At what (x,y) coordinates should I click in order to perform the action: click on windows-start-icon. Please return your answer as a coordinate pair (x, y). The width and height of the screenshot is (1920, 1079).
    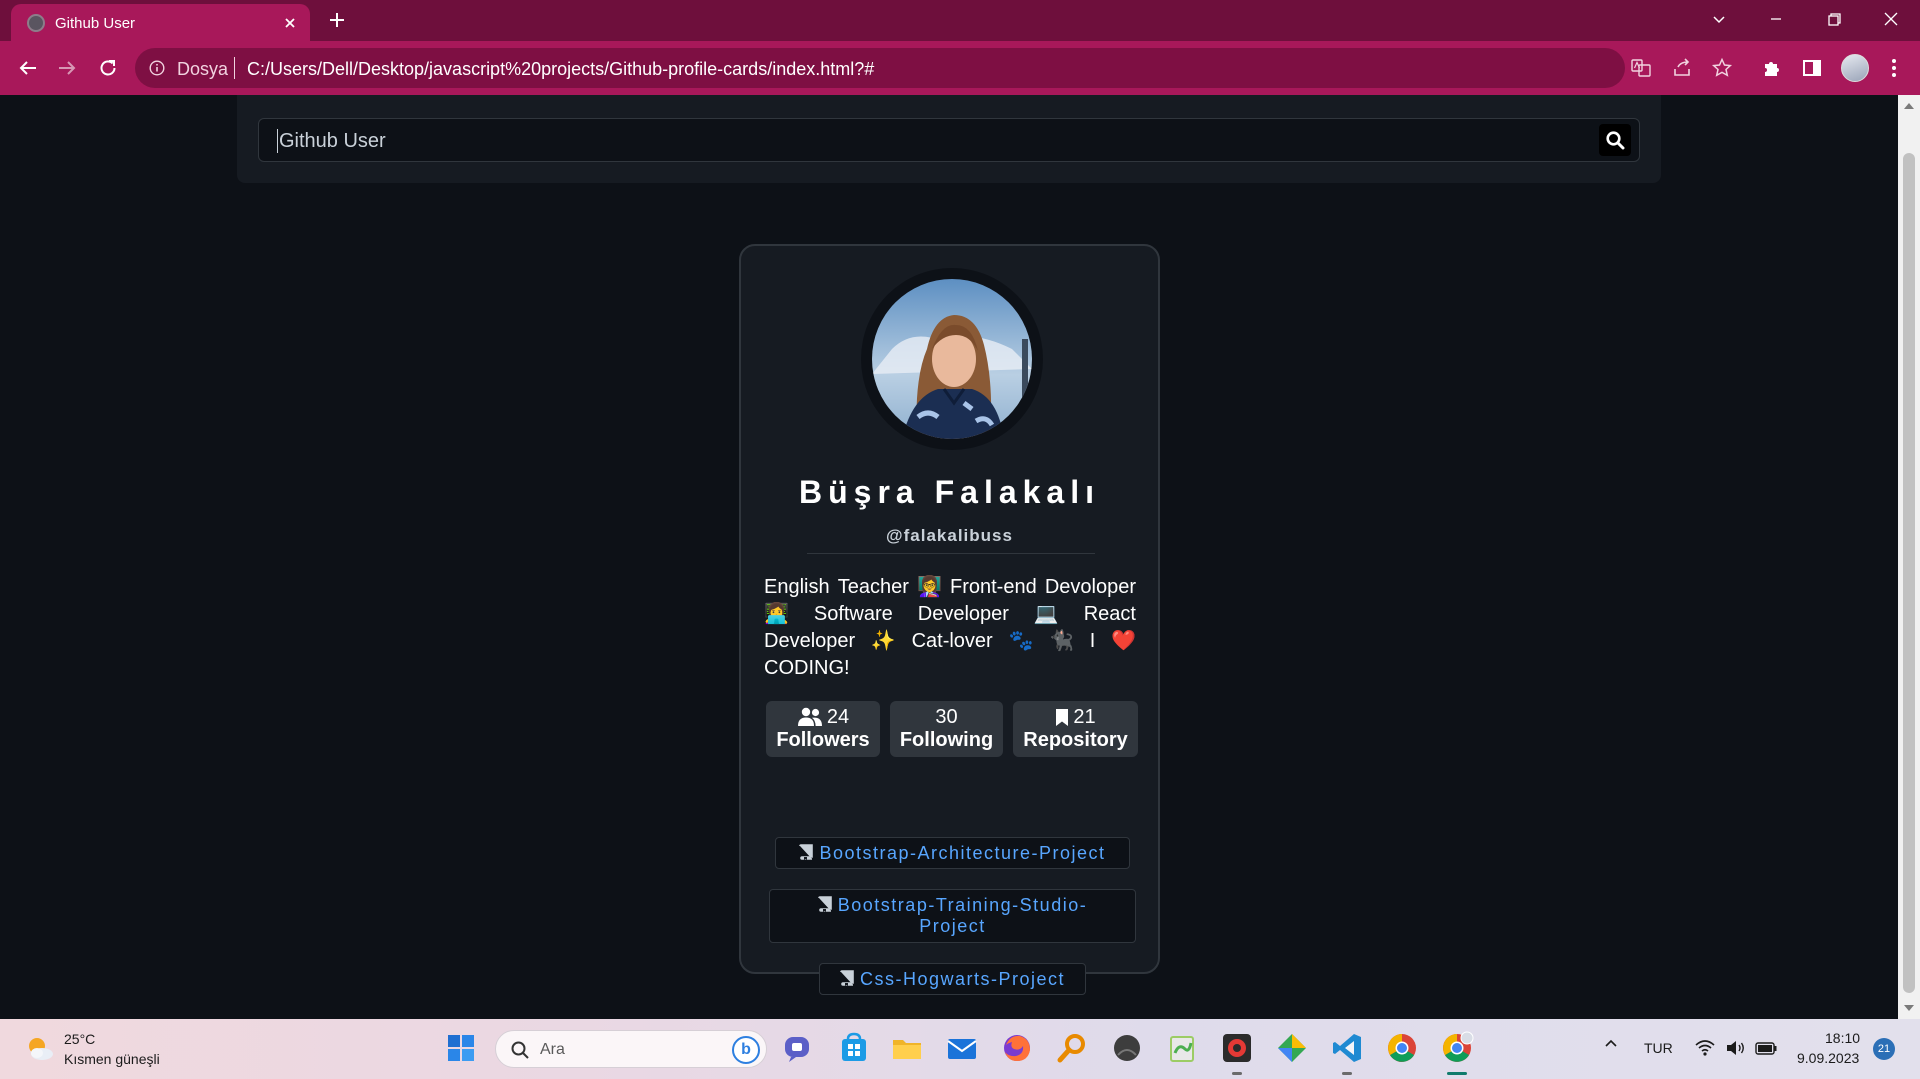
    Looking at the image, I should click on (461, 1048).